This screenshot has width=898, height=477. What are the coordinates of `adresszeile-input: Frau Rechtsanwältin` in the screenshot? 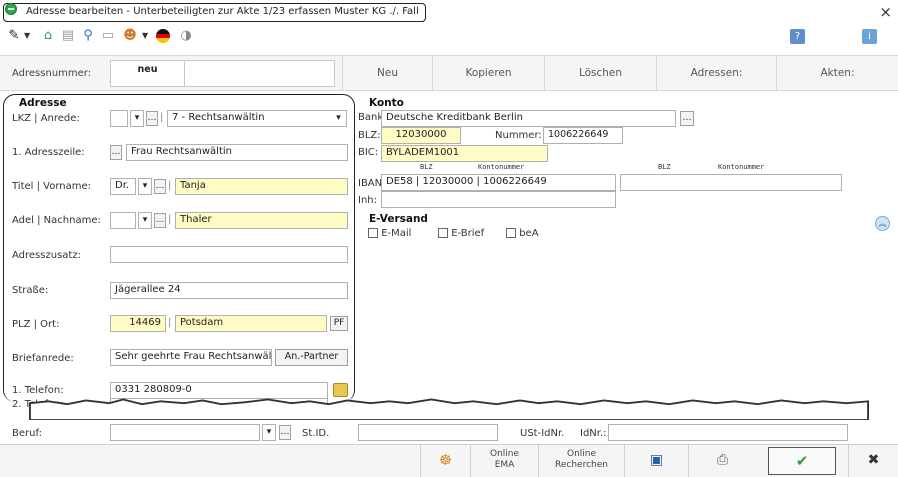 It's located at (237, 152).